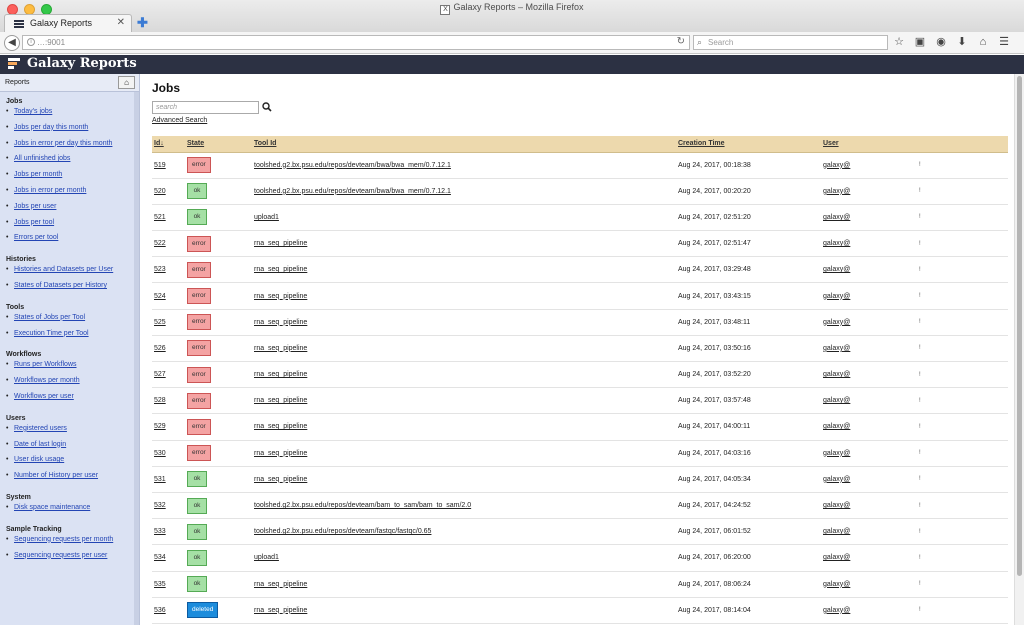 The image size is (1024, 625). What do you see at coordinates (267, 107) in the screenshot?
I see `search-icon` at bounding box center [267, 107].